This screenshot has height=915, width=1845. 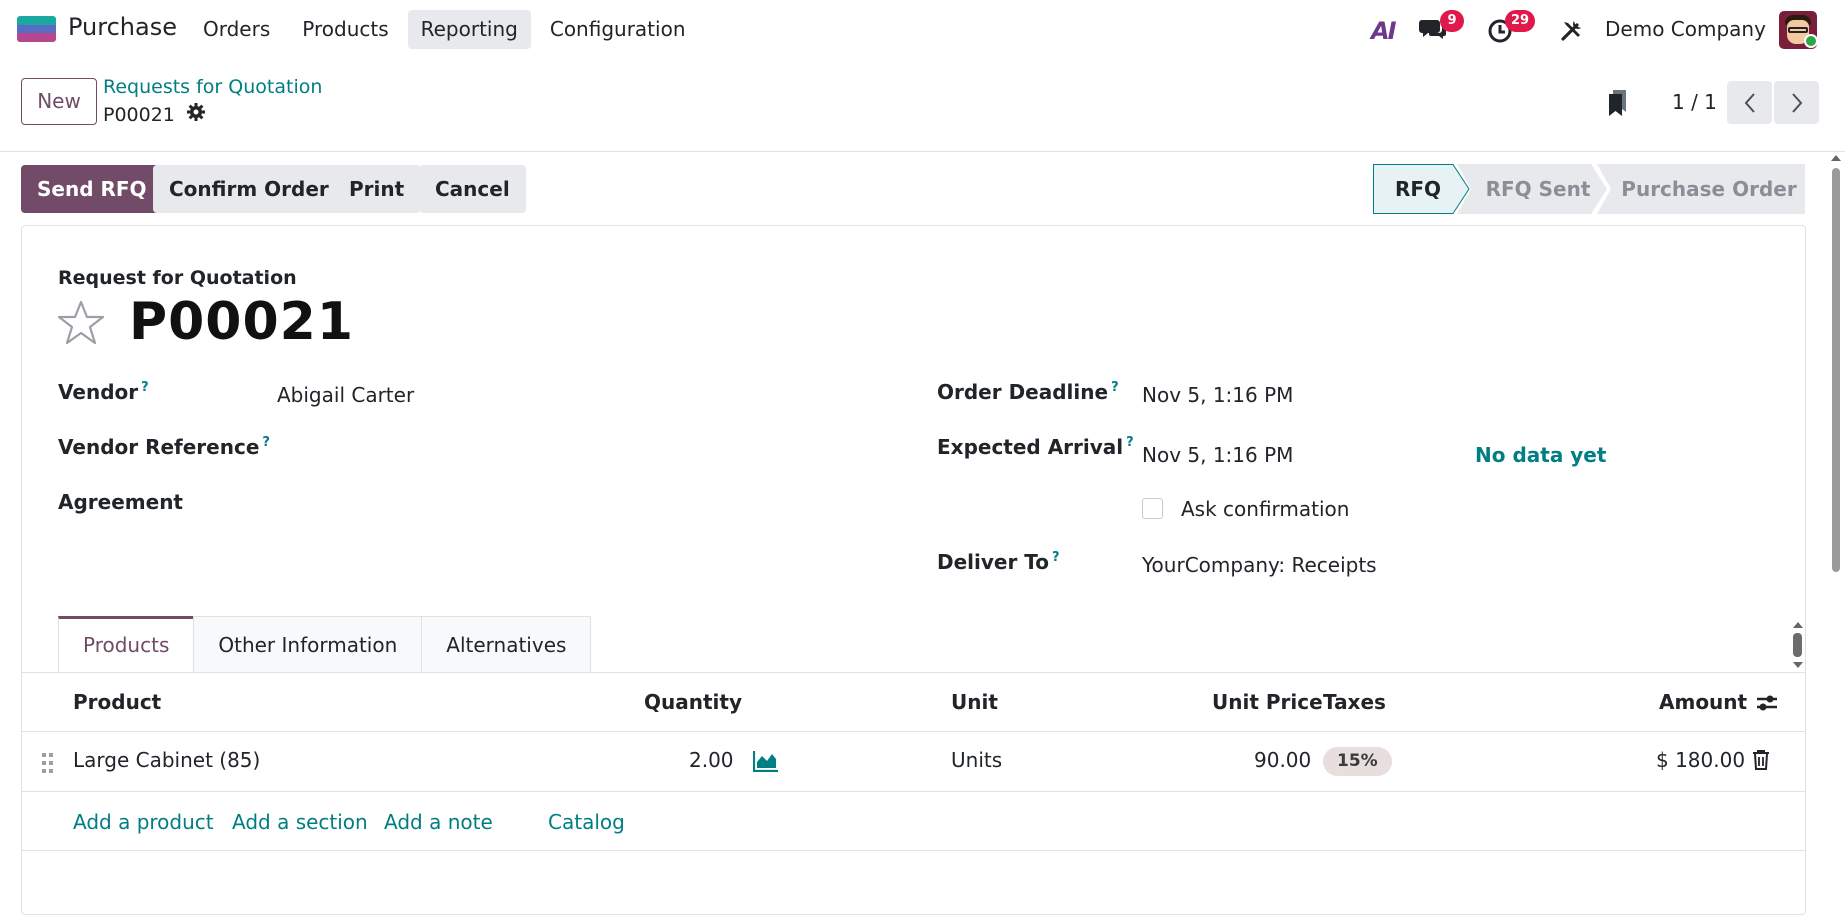 What do you see at coordinates (1701, 760) in the screenshot?
I see `cell-amount: $ 180.00` at bounding box center [1701, 760].